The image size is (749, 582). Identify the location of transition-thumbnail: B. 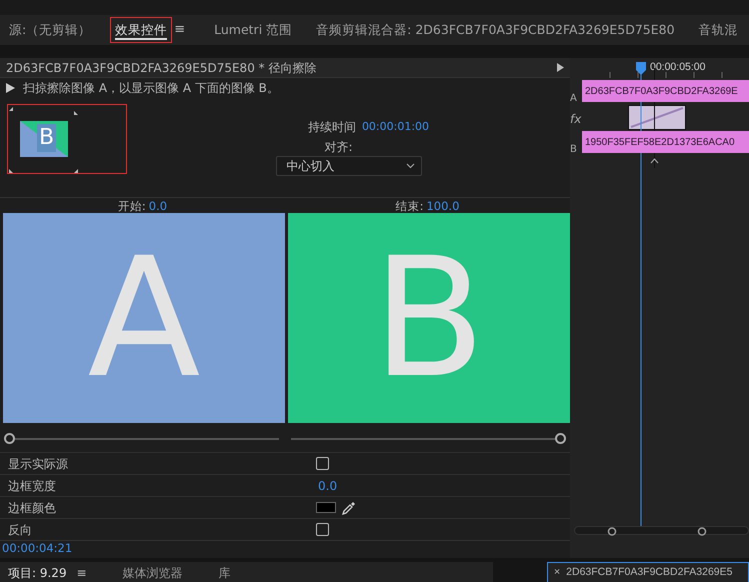
(67, 139).